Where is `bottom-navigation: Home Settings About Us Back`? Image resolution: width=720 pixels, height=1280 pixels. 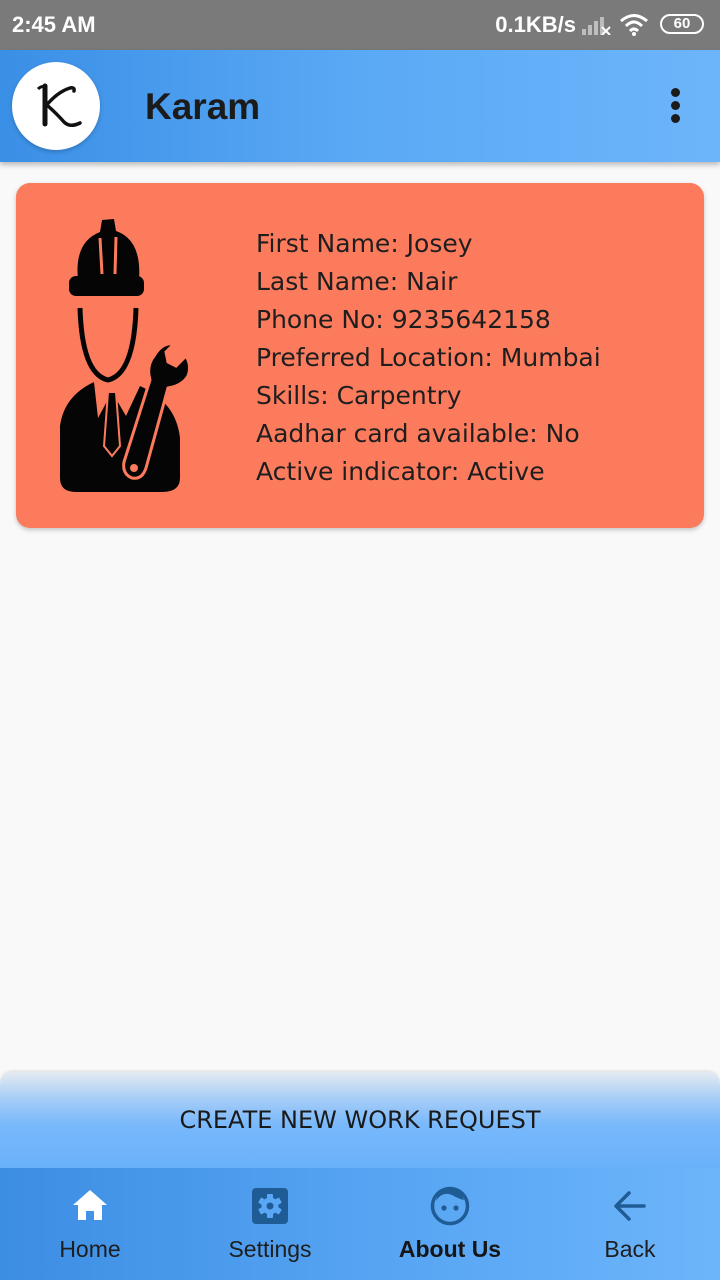
bottom-navigation: Home Settings About Us Back is located at coordinates (360, 1224).